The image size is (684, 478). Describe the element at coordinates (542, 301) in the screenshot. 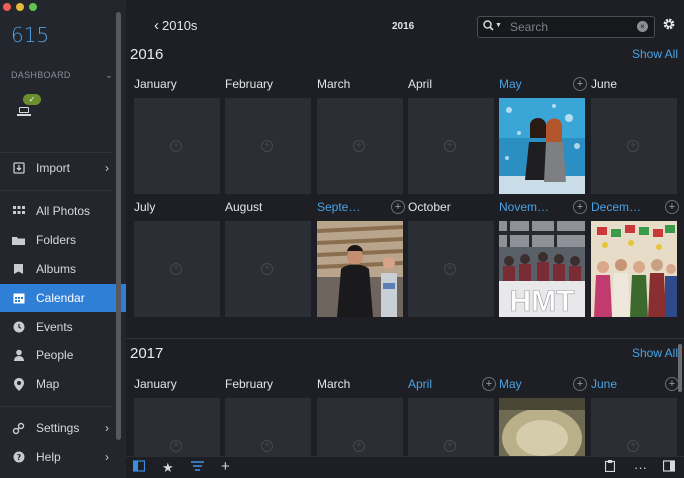

I see `hmt-sign-text: HMT` at that location.